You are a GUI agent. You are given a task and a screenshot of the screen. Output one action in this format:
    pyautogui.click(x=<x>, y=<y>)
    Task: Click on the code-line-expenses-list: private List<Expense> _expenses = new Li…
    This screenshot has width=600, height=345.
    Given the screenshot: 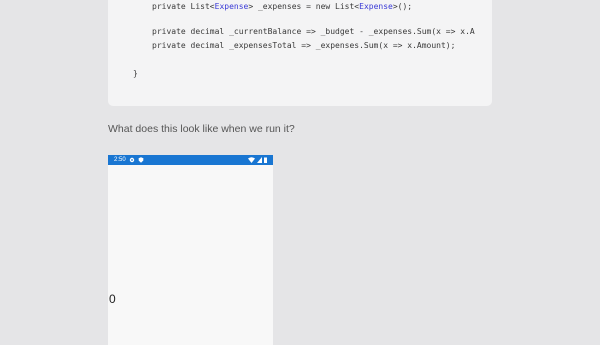 What is the action you would take?
    pyautogui.click(x=282, y=7)
    